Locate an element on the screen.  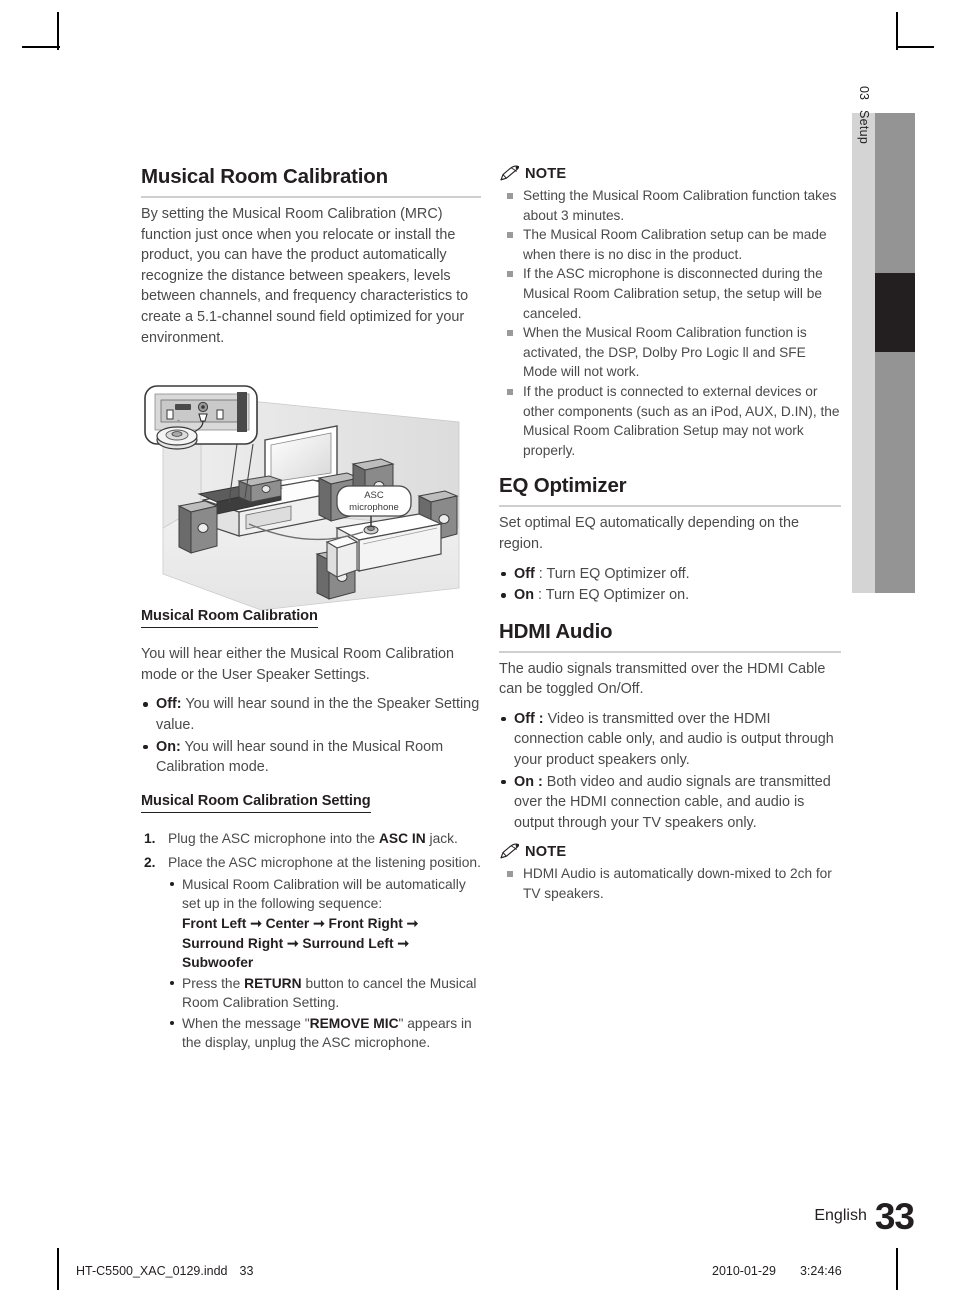
option-label: On is located at coordinates (524, 595).